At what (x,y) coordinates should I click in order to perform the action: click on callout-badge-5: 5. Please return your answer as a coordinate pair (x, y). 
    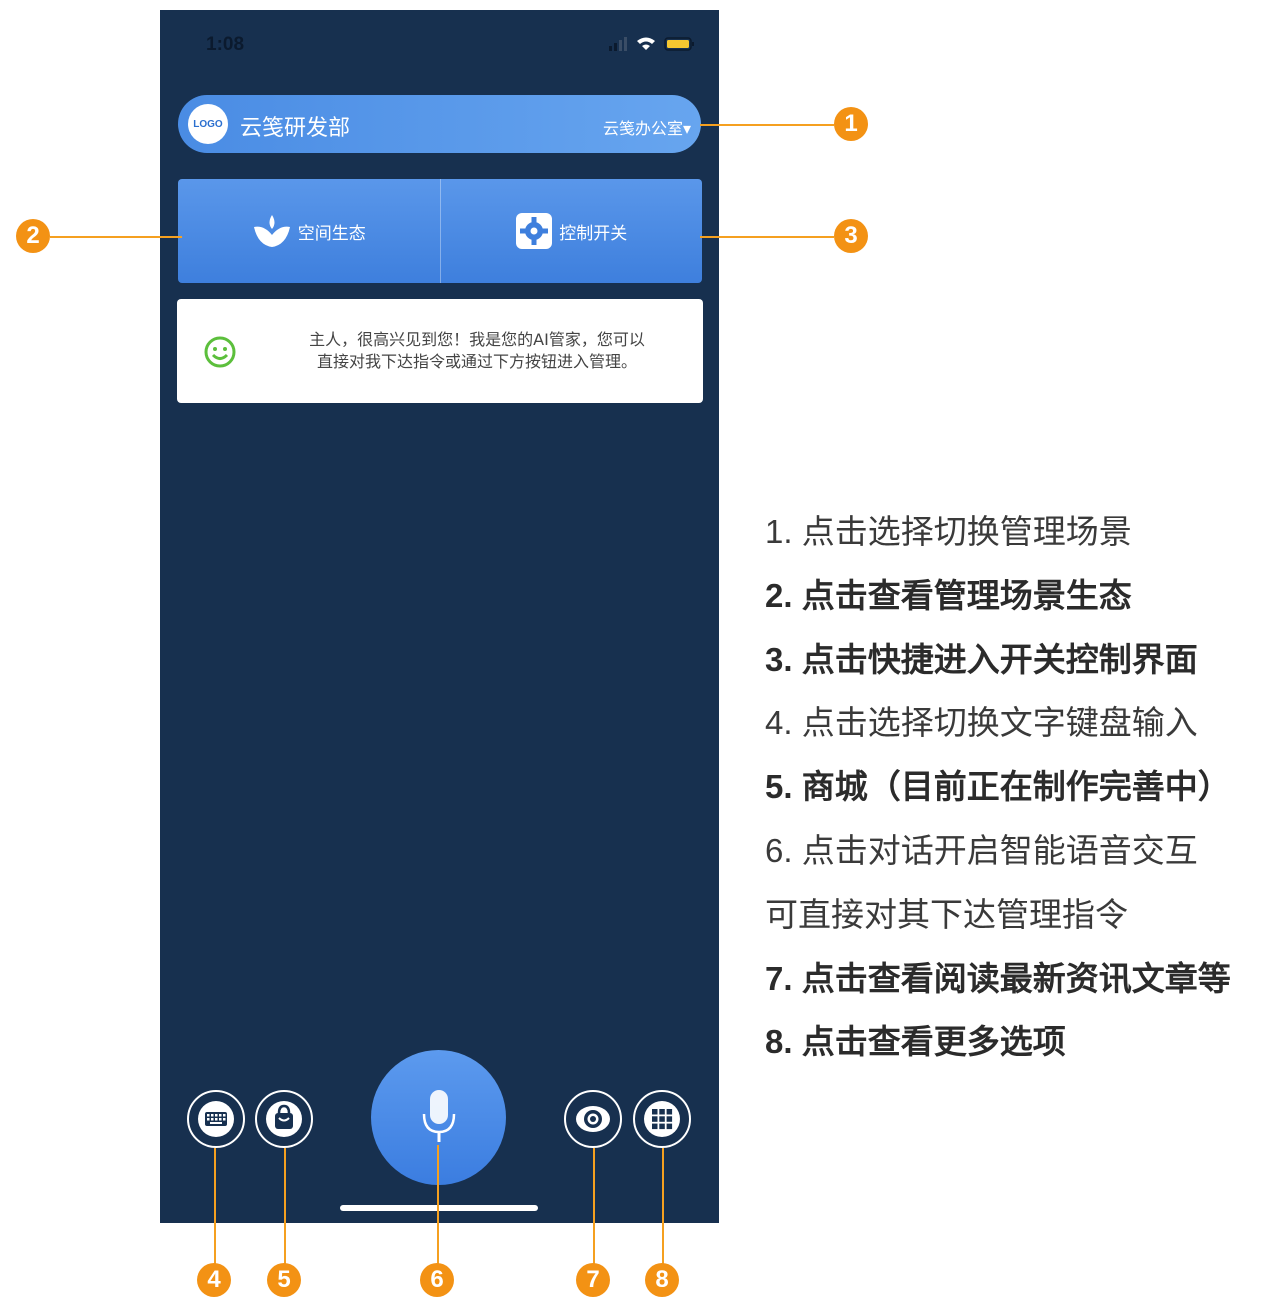
    Looking at the image, I should click on (284, 1280).